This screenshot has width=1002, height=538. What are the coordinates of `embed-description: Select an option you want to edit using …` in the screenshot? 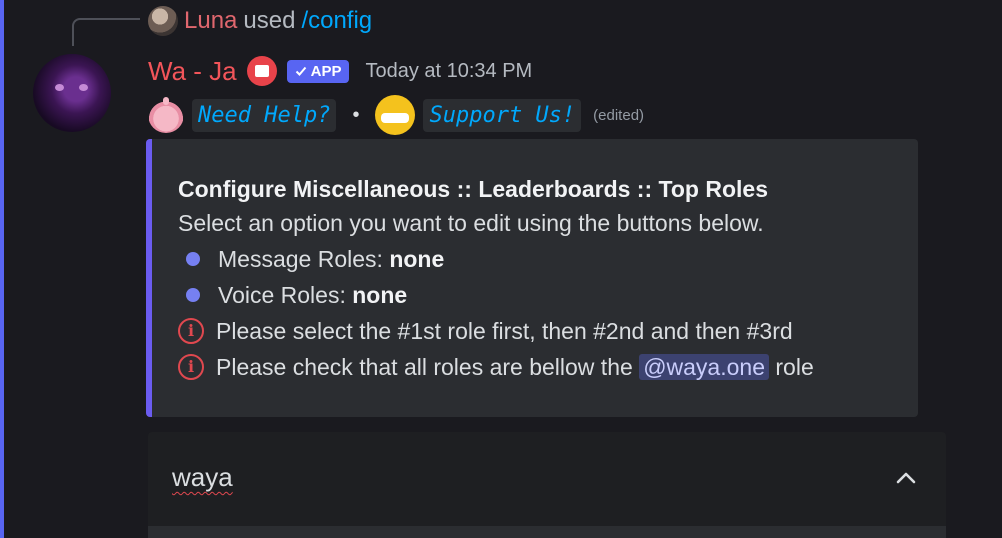 It's located at (471, 223).